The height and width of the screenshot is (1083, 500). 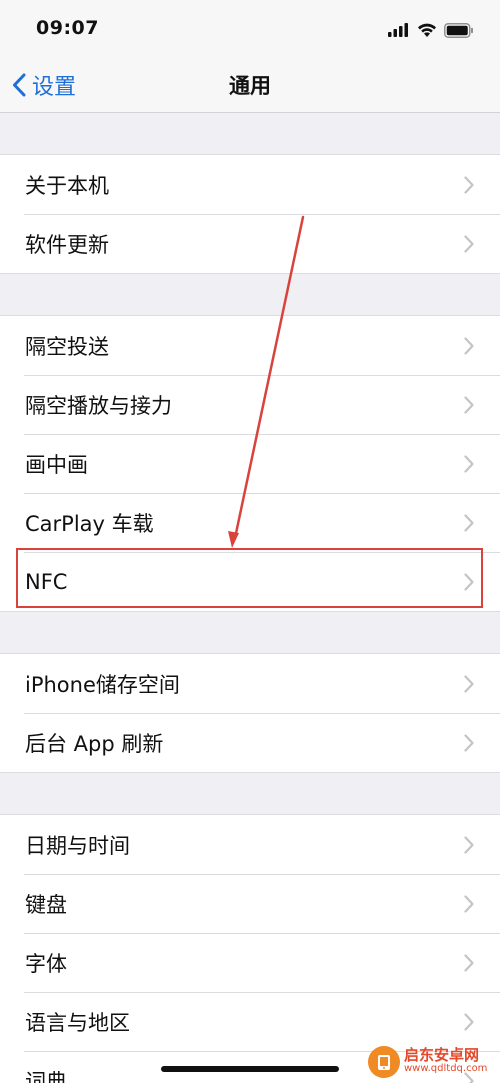 I want to click on watermark-text: 启东安卓网 www.qdltdq.com, so click(x=445, y=1061).